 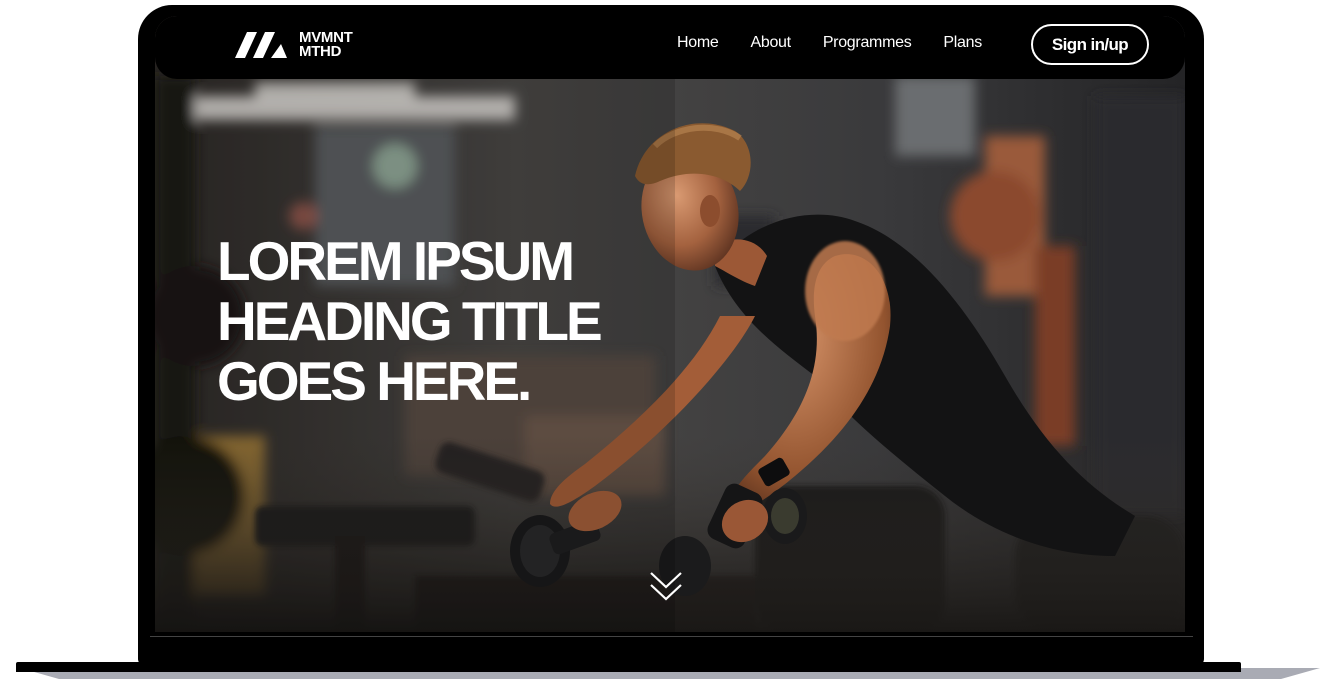 What do you see at coordinates (666, 587) in the screenshot?
I see `double-chevron-down-icon` at bounding box center [666, 587].